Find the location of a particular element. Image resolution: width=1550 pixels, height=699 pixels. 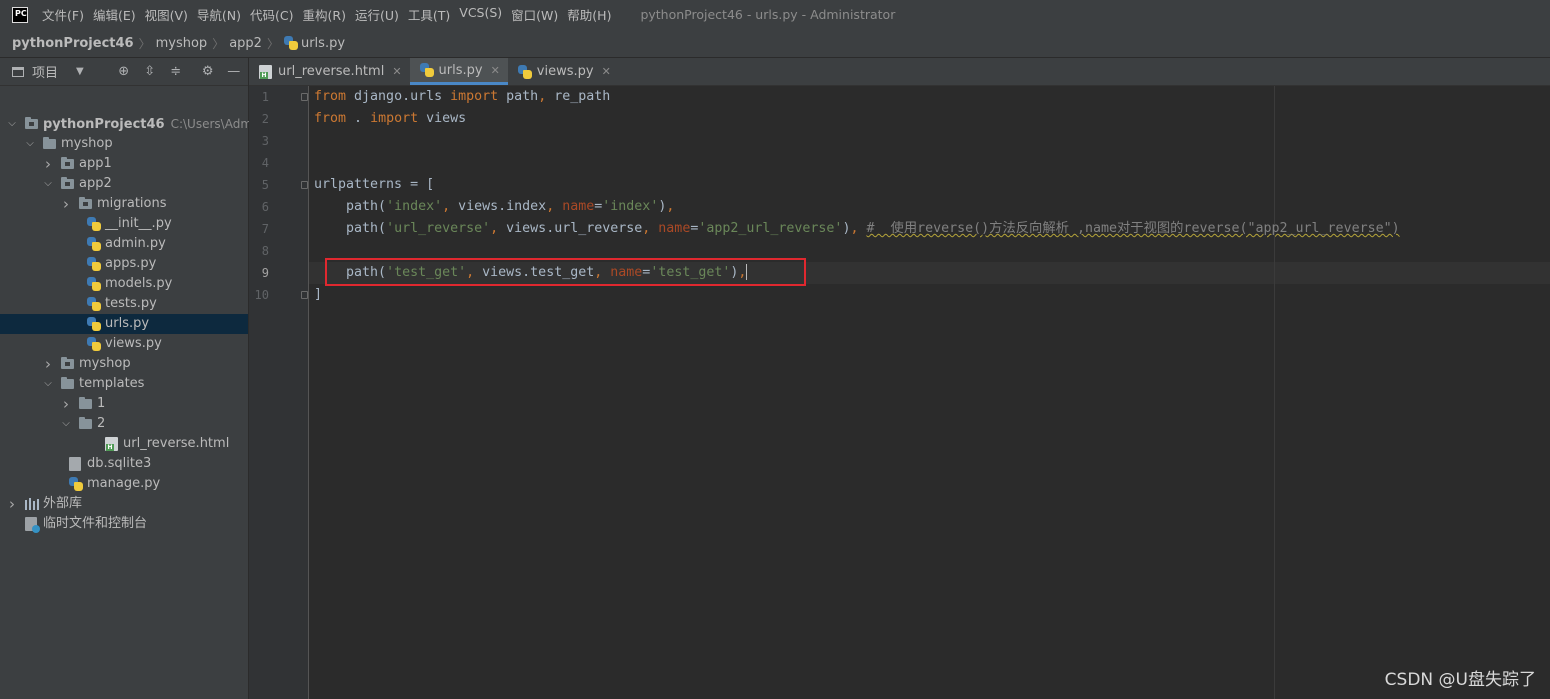

tree-item: › myshop is located at coordinates (124, 364).